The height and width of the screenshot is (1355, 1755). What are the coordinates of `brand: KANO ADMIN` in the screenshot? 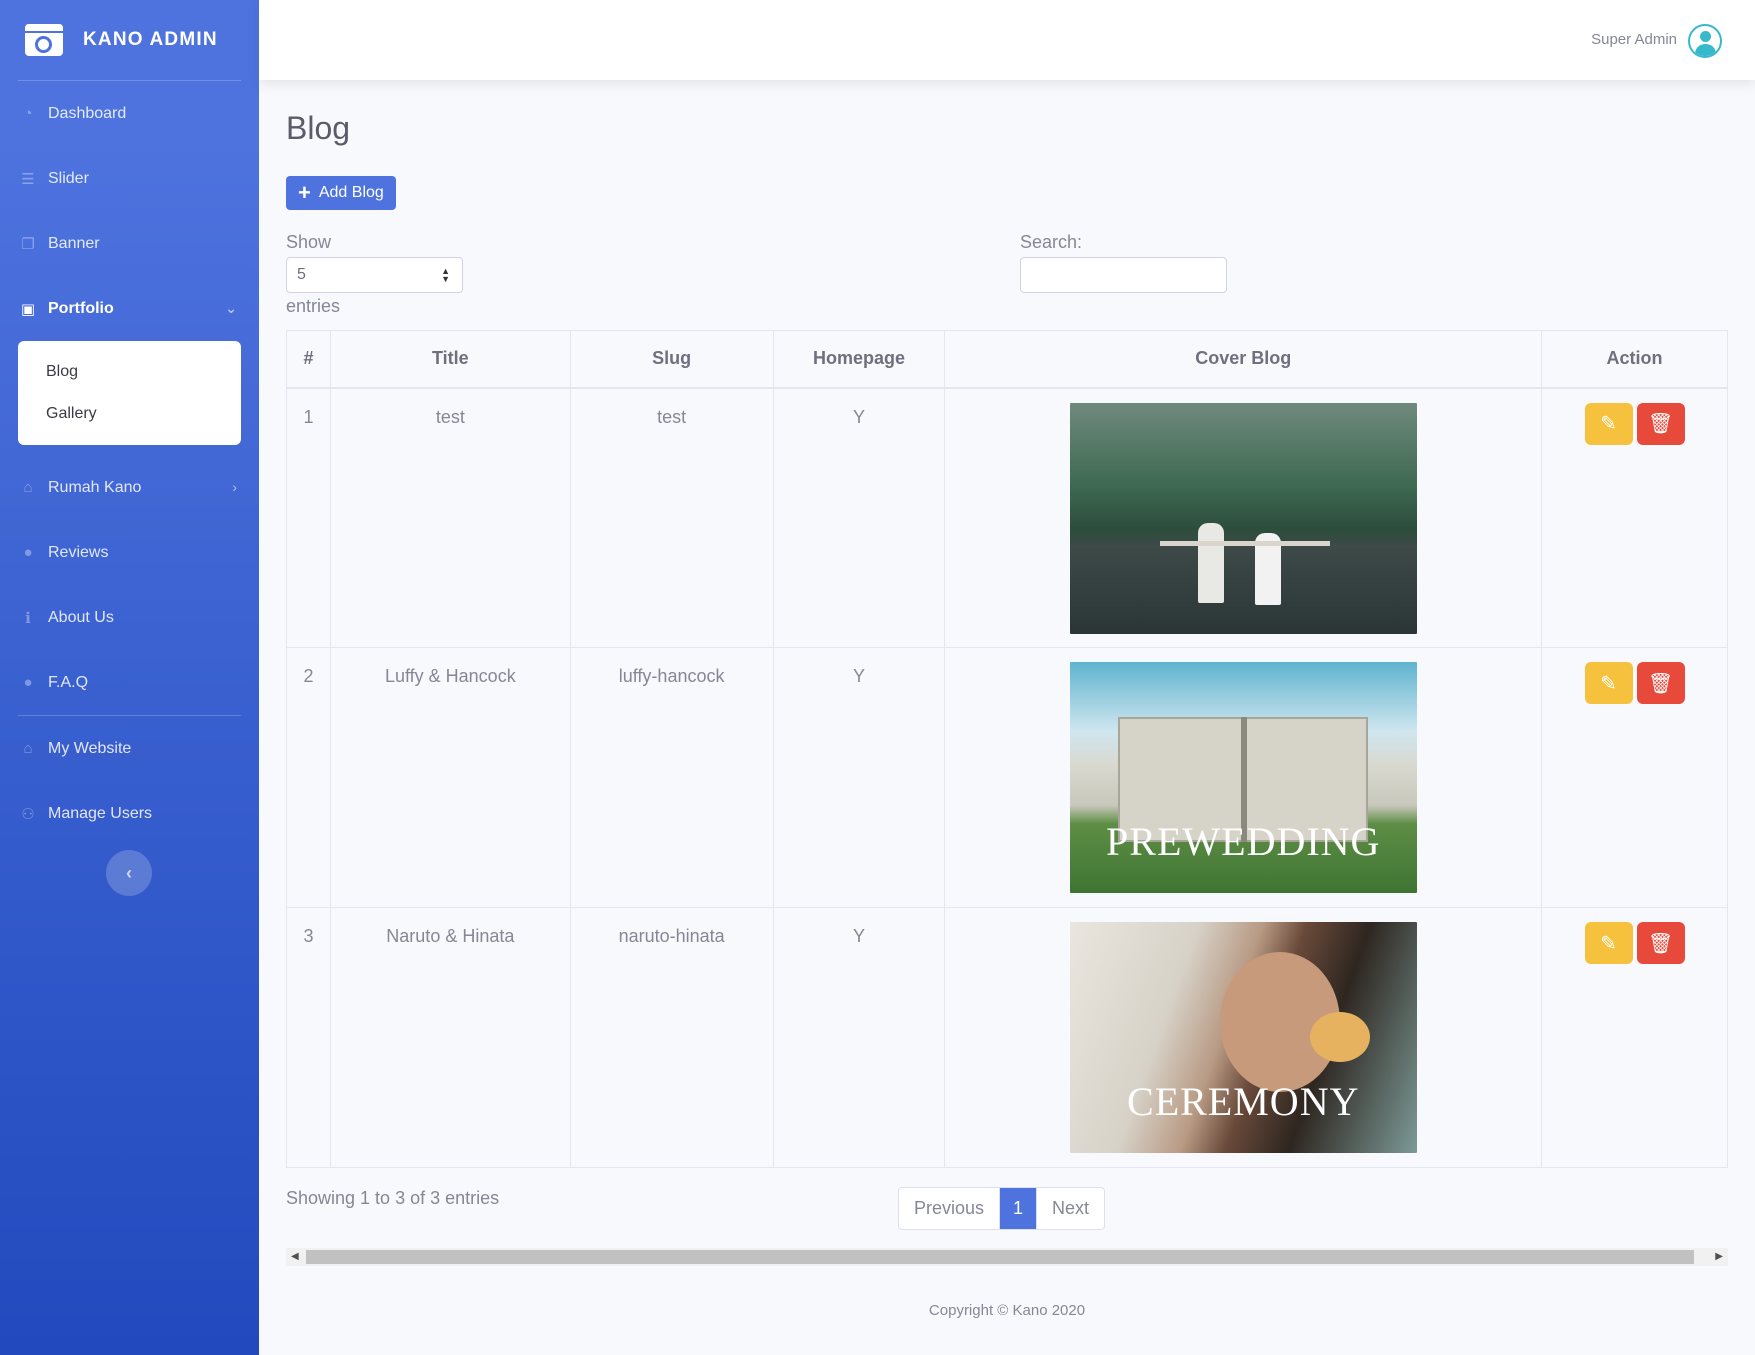 It's located at (129, 40).